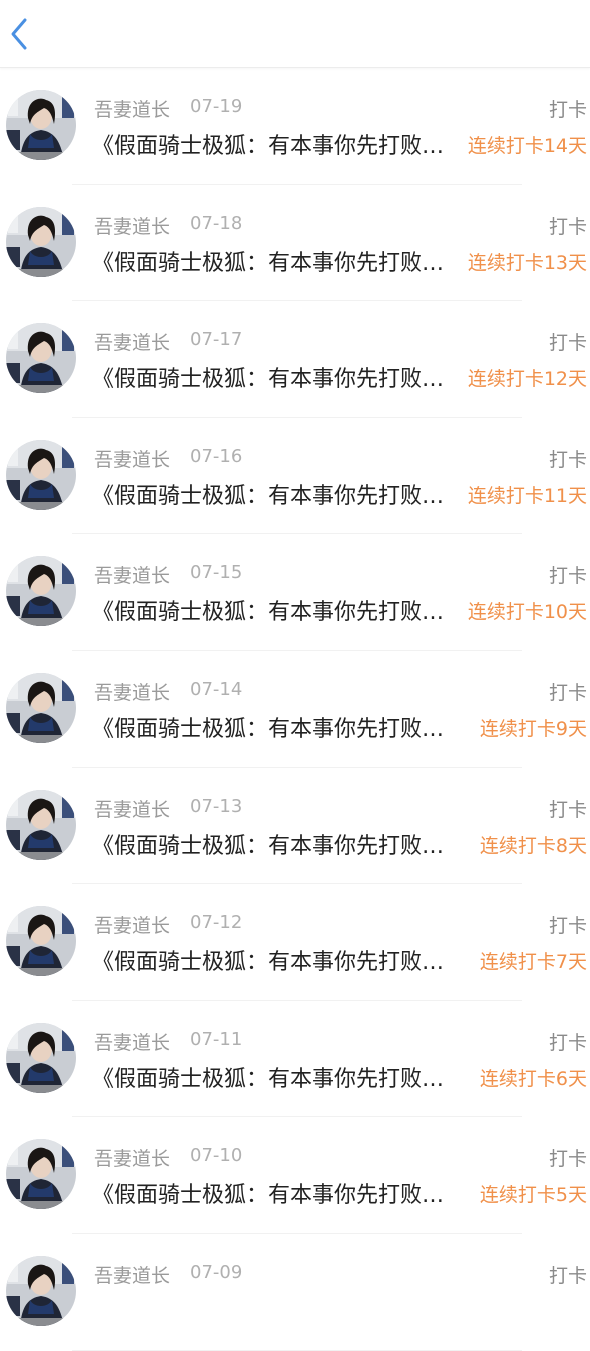 This screenshot has height=1351, width=590. Describe the element at coordinates (295, 1059) in the screenshot. I see `list-item: 吾妻道长 07-11 打卡 《假面骑士极狐：有本事你先打败… 连续打卡6天` at that location.